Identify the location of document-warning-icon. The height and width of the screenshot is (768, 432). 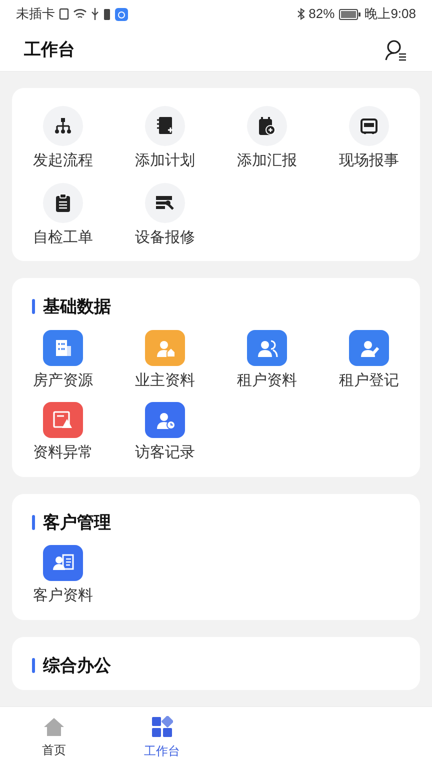
(63, 420).